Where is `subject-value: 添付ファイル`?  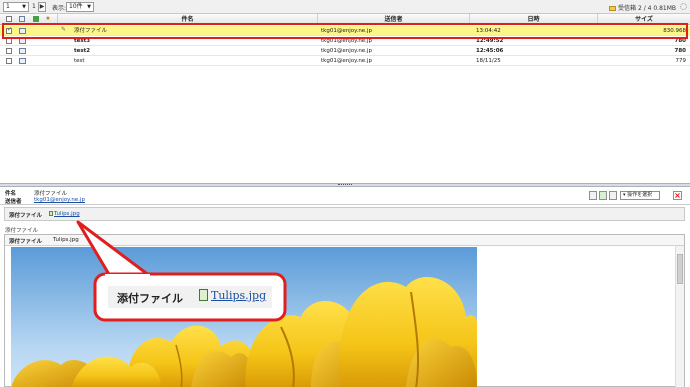
subject-value: 添付ファイル is located at coordinates (51, 194).